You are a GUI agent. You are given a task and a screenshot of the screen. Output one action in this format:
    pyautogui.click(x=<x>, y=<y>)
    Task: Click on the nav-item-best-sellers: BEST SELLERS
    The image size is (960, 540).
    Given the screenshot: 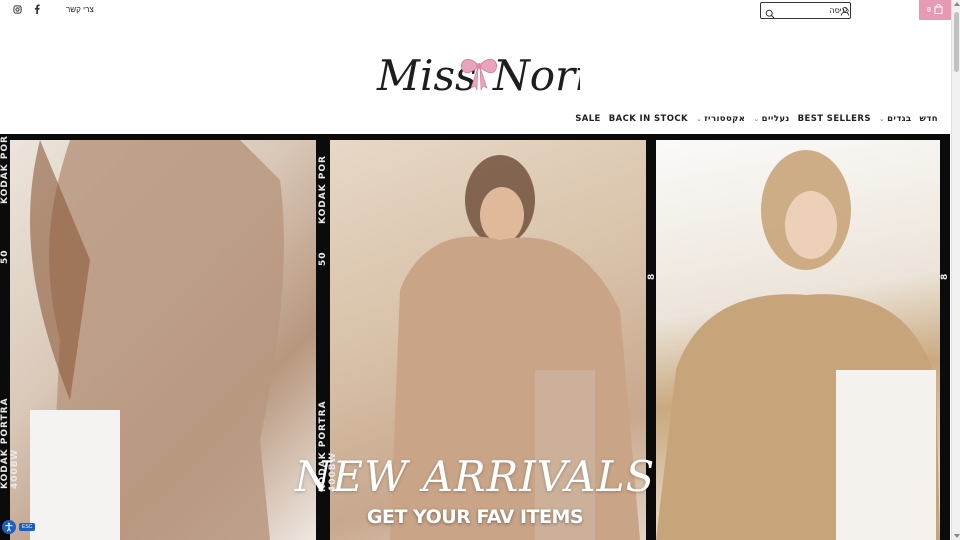 What is the action you would take?
    pyautogui.click(x=834, y=119)
    